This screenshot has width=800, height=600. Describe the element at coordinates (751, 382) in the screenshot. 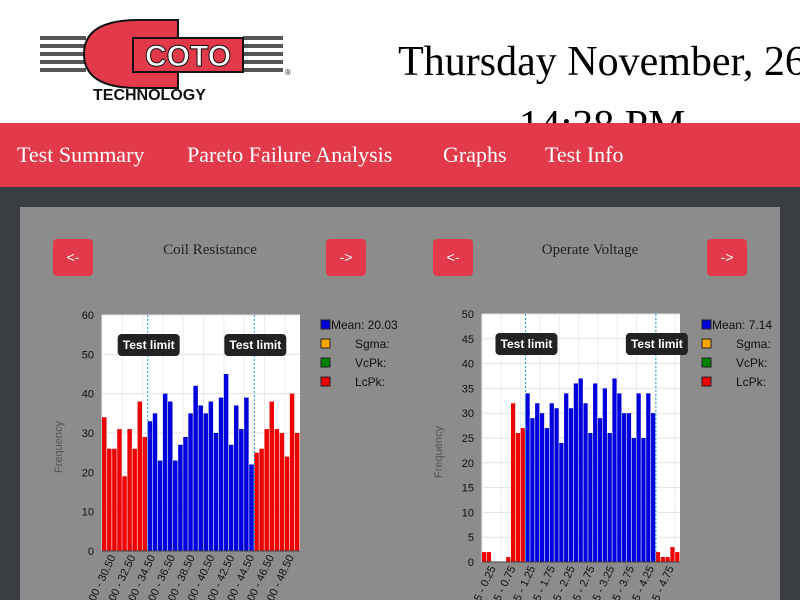

I see `operate-legend-label: LcPk:` at that location.